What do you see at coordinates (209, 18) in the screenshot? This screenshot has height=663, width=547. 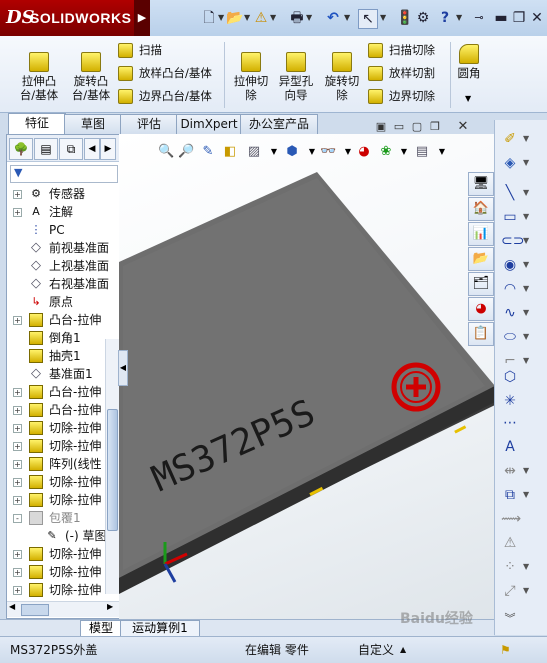 I see `new-document-icon: 🗋` at bounding box center [209, 18].